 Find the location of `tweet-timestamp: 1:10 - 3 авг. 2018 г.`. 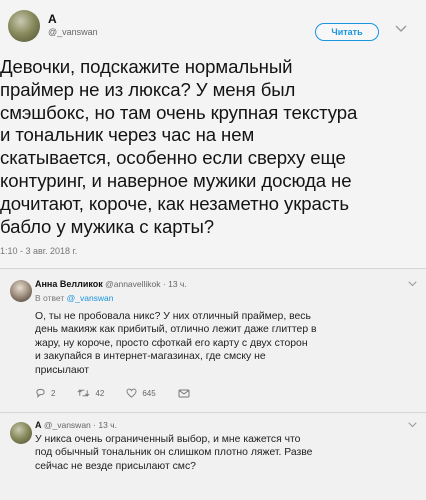

tweet-timestamp: 1:10 - 3 авг. 2018 г. is located at coordinates (38, 251).